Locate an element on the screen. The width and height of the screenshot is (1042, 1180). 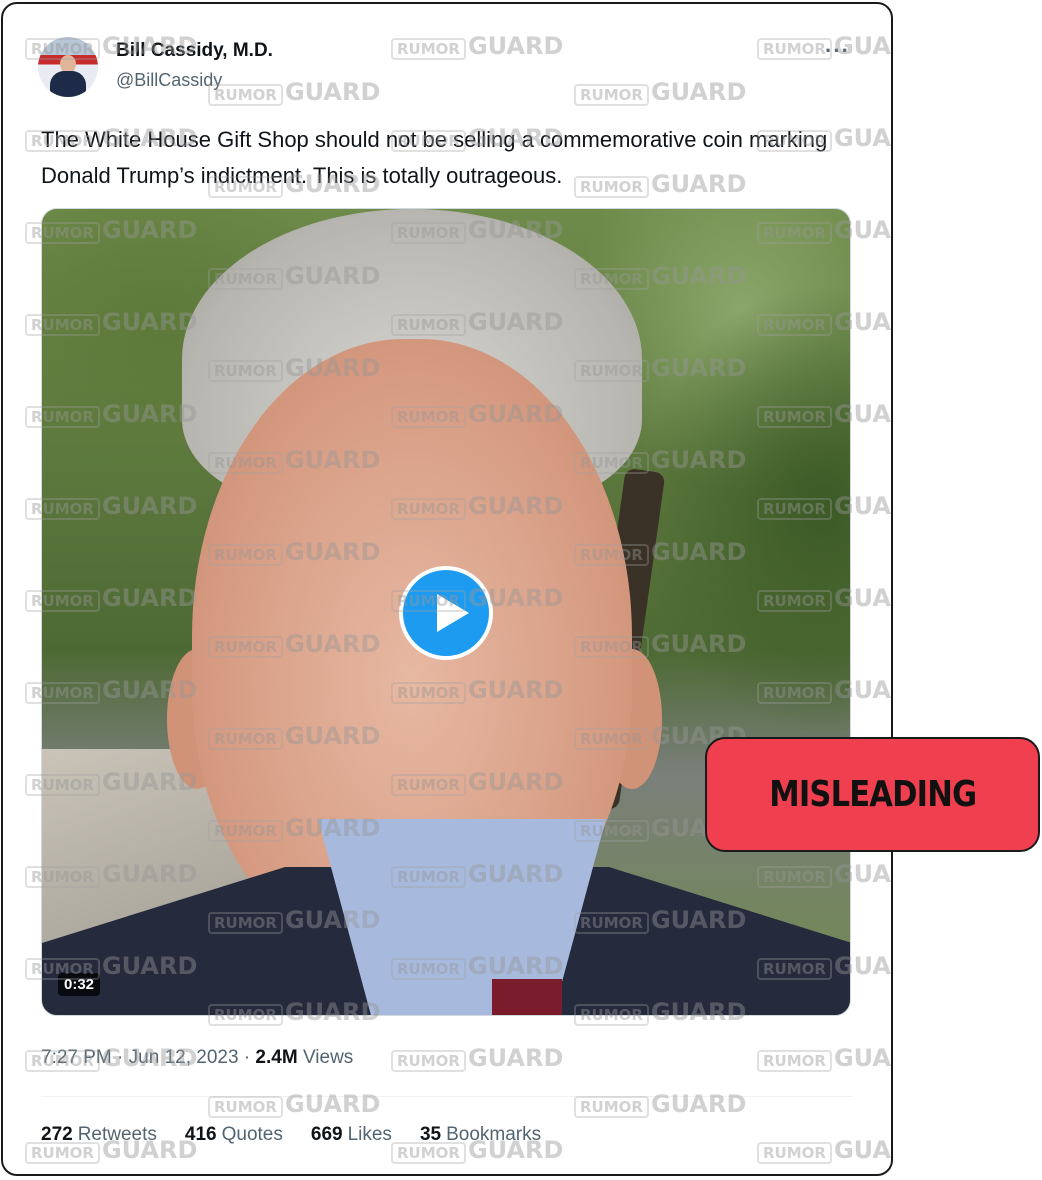
divider is located at coordinates (447, 1096).